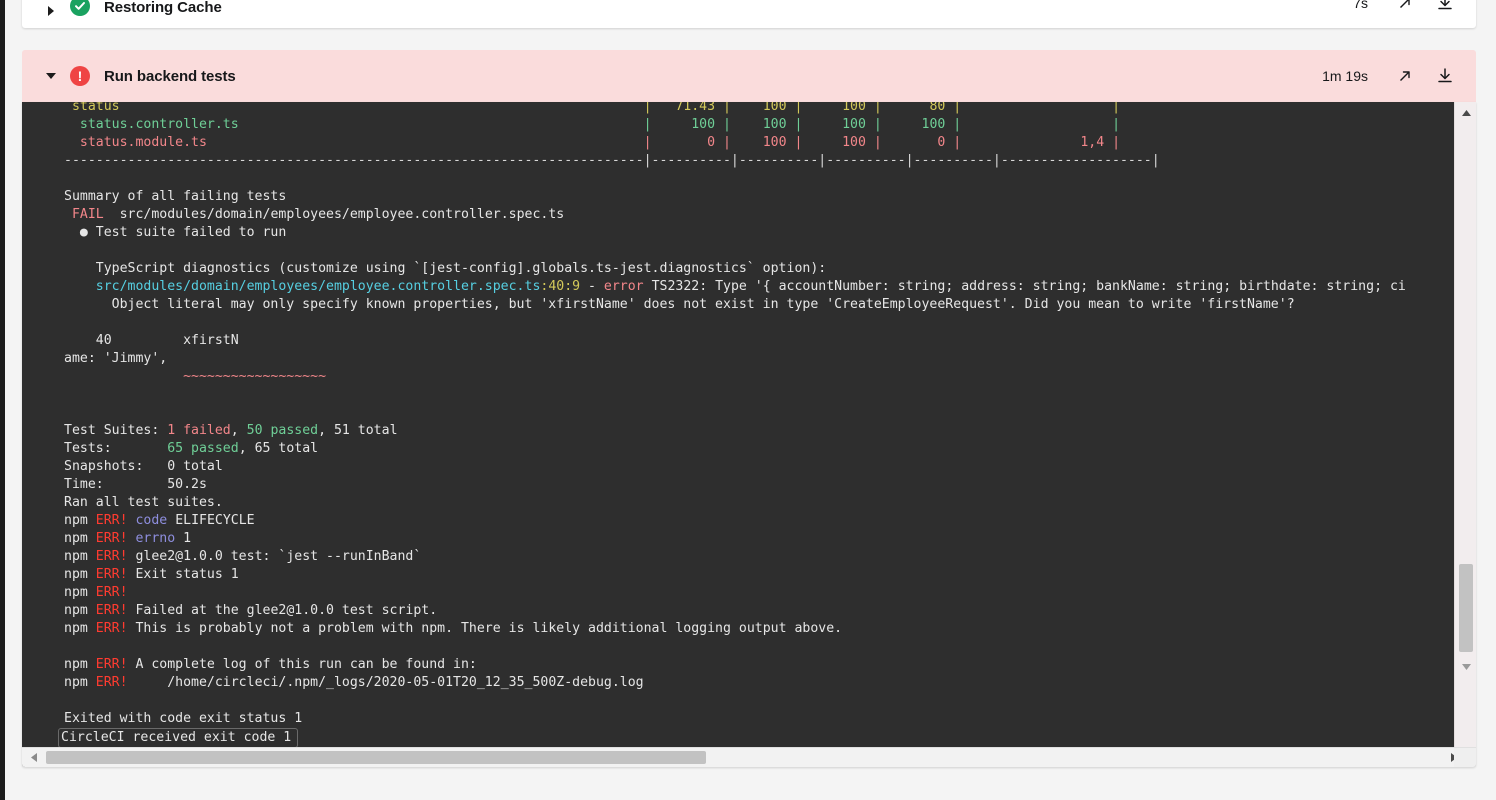 This screenshot has width=1496, height=800. What do you see at coordinates (274, 556) in the screenshot?
I see `terminal-text-span: glee2@1.0.0 test: `jest --runInBand`` at bounding box center [274, 556].